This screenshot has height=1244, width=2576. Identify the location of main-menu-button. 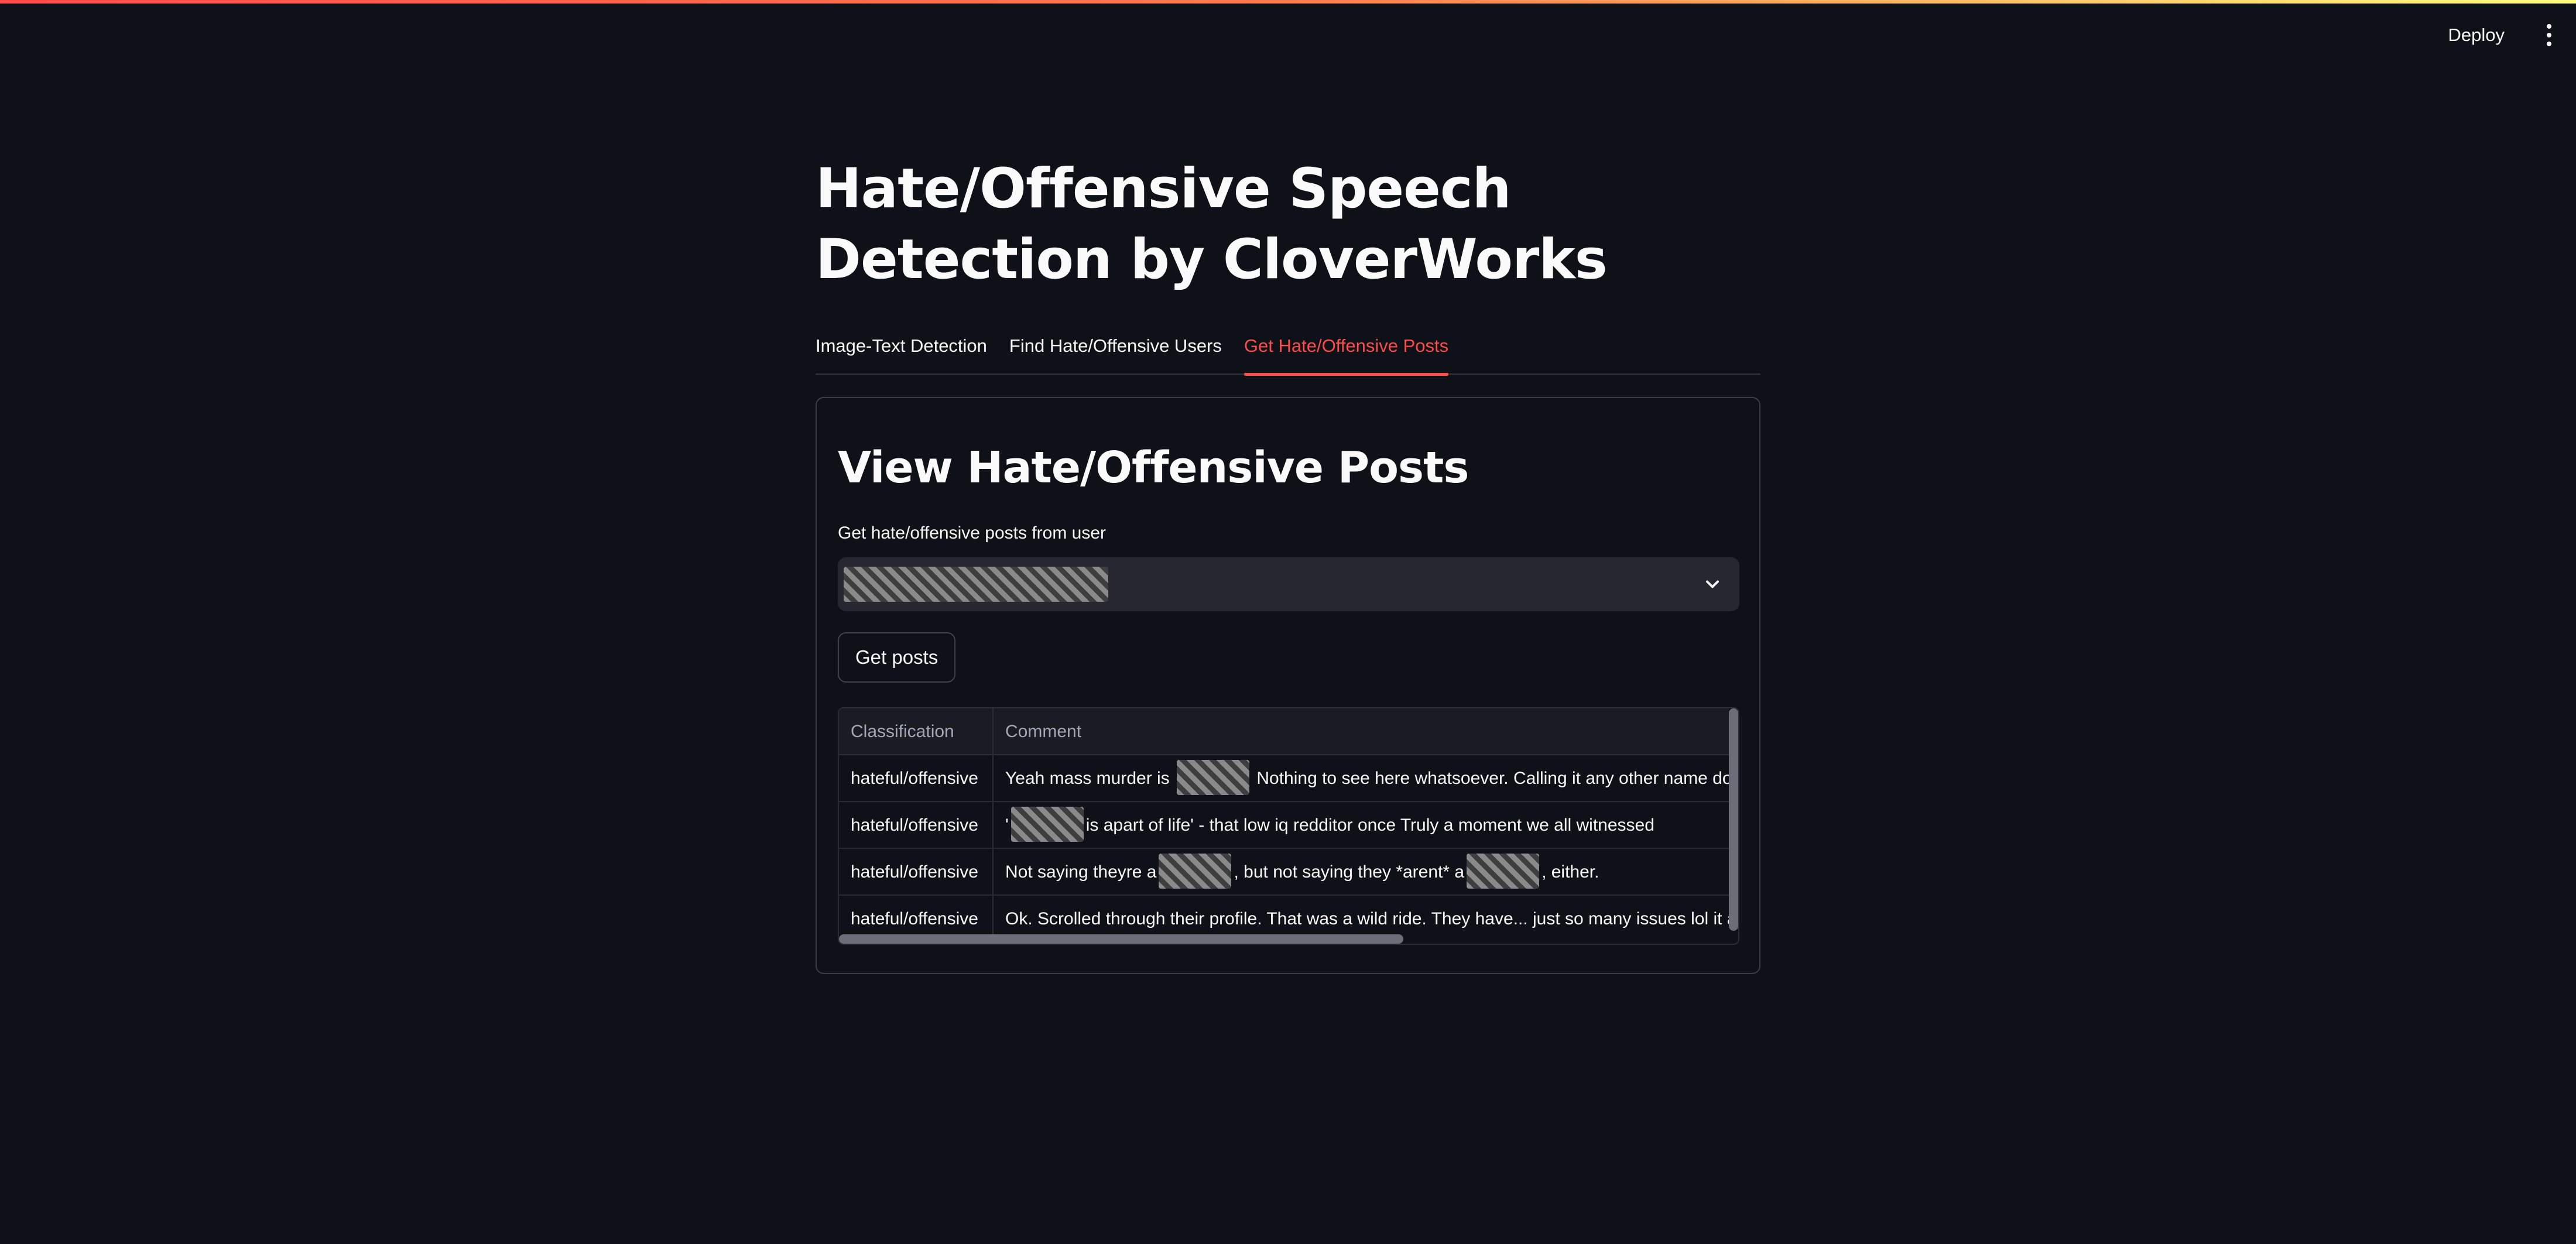
(2549, 35).